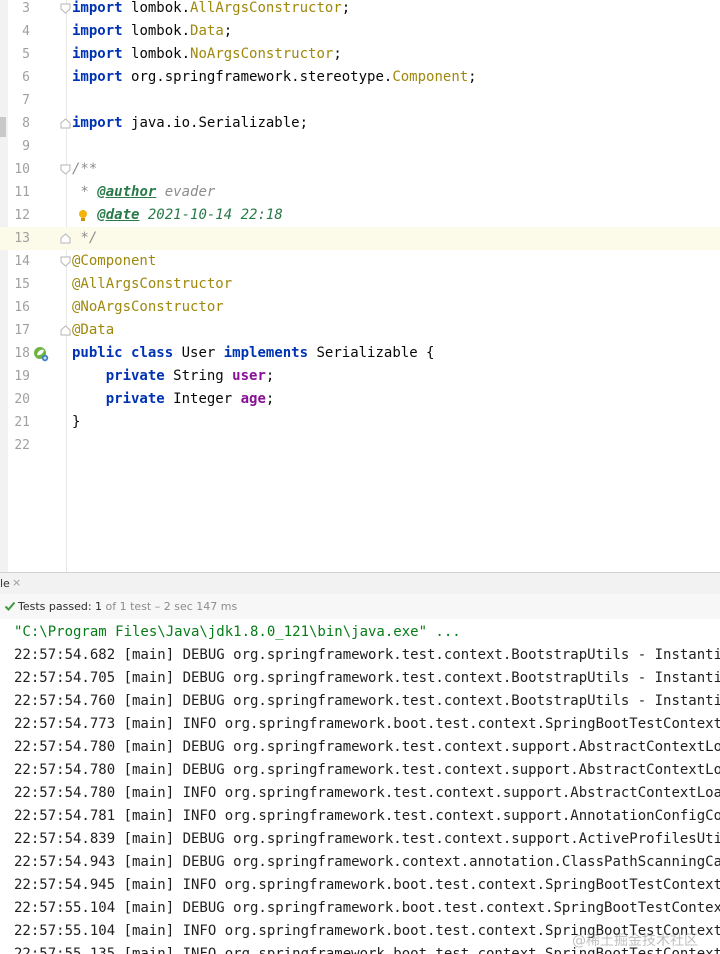 This screenshot has height=954, width=720. I want to click on code-line: 15 @AllArgsConstructor, so click(360, 284).